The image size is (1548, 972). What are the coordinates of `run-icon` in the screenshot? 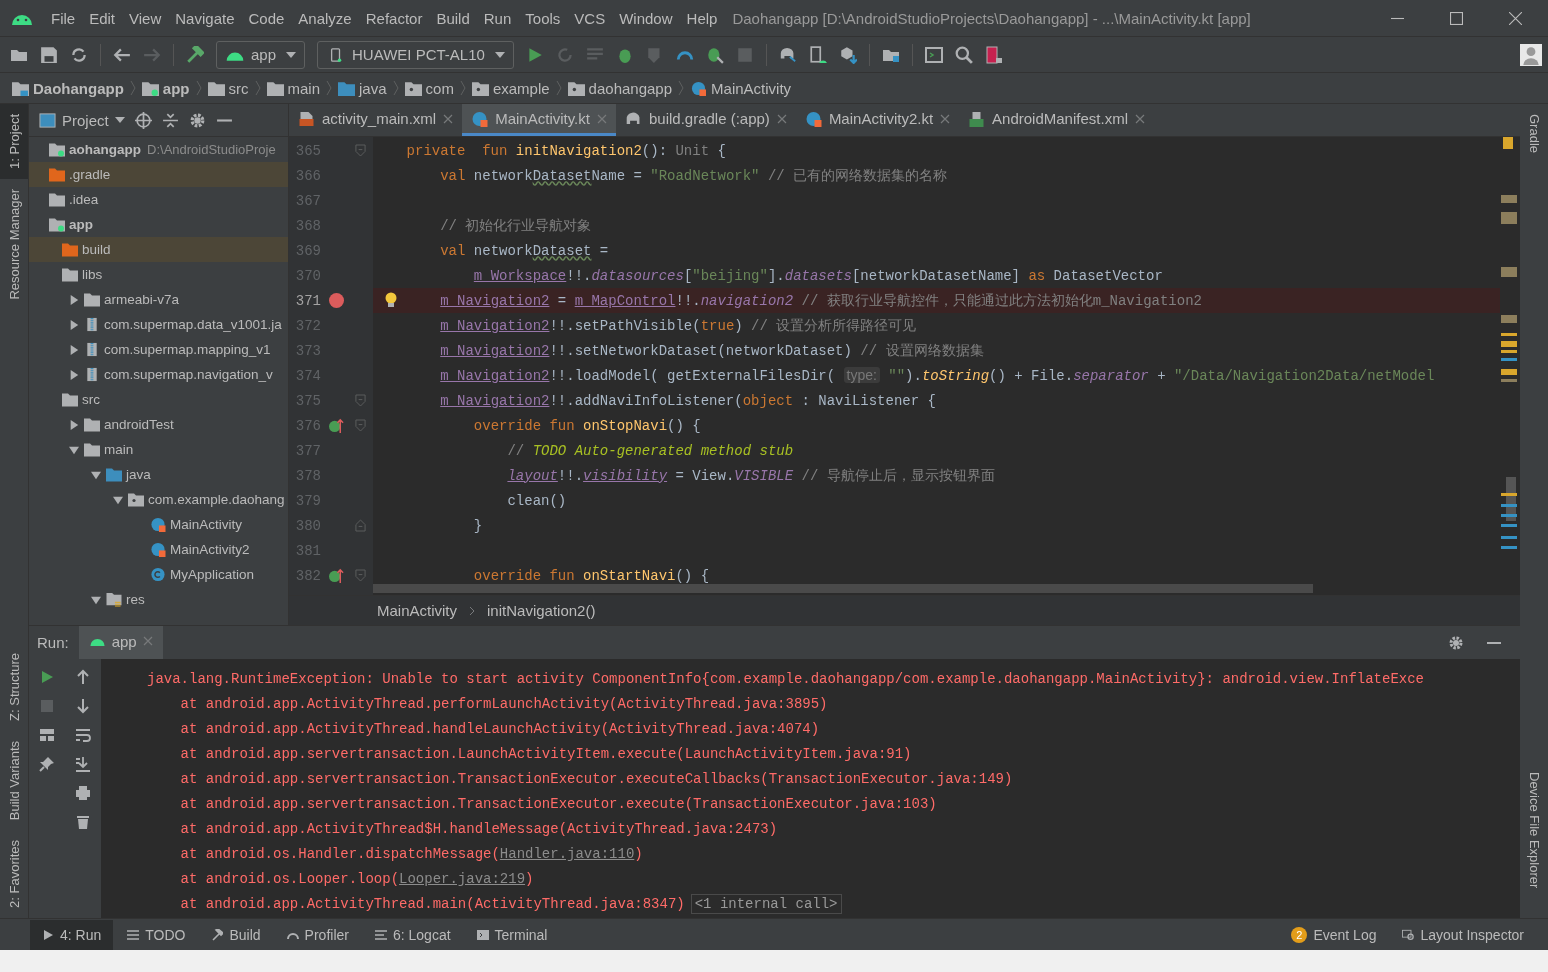 It's located at (47, 677).